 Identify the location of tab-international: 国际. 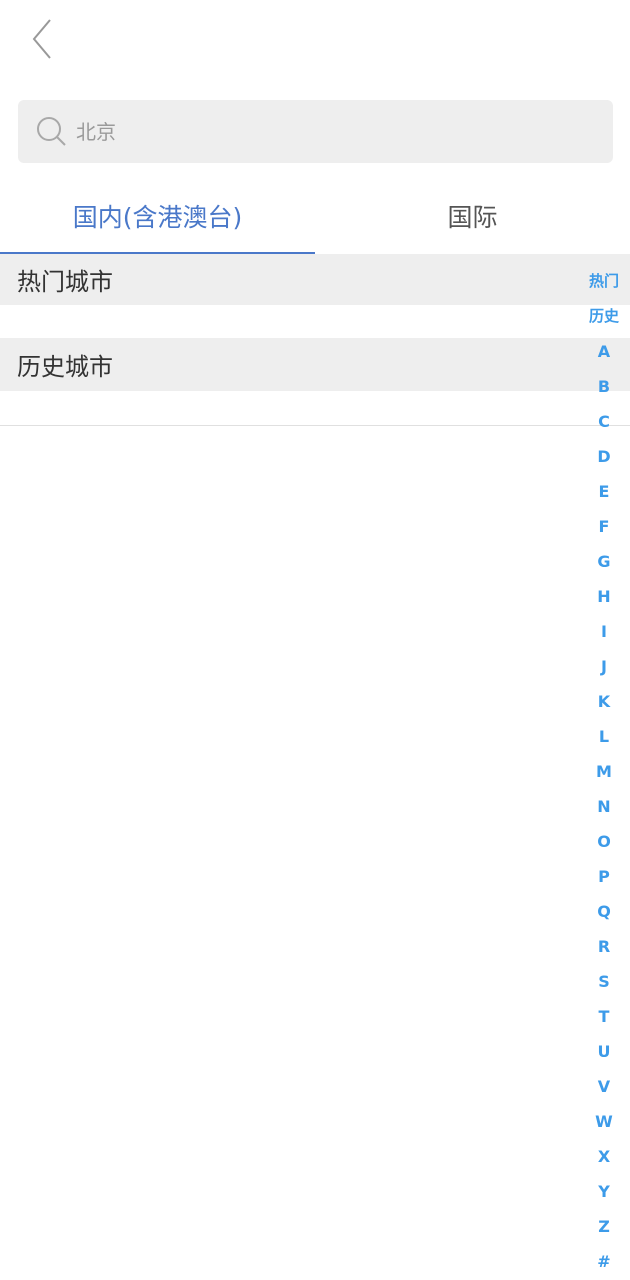
(472, 216).